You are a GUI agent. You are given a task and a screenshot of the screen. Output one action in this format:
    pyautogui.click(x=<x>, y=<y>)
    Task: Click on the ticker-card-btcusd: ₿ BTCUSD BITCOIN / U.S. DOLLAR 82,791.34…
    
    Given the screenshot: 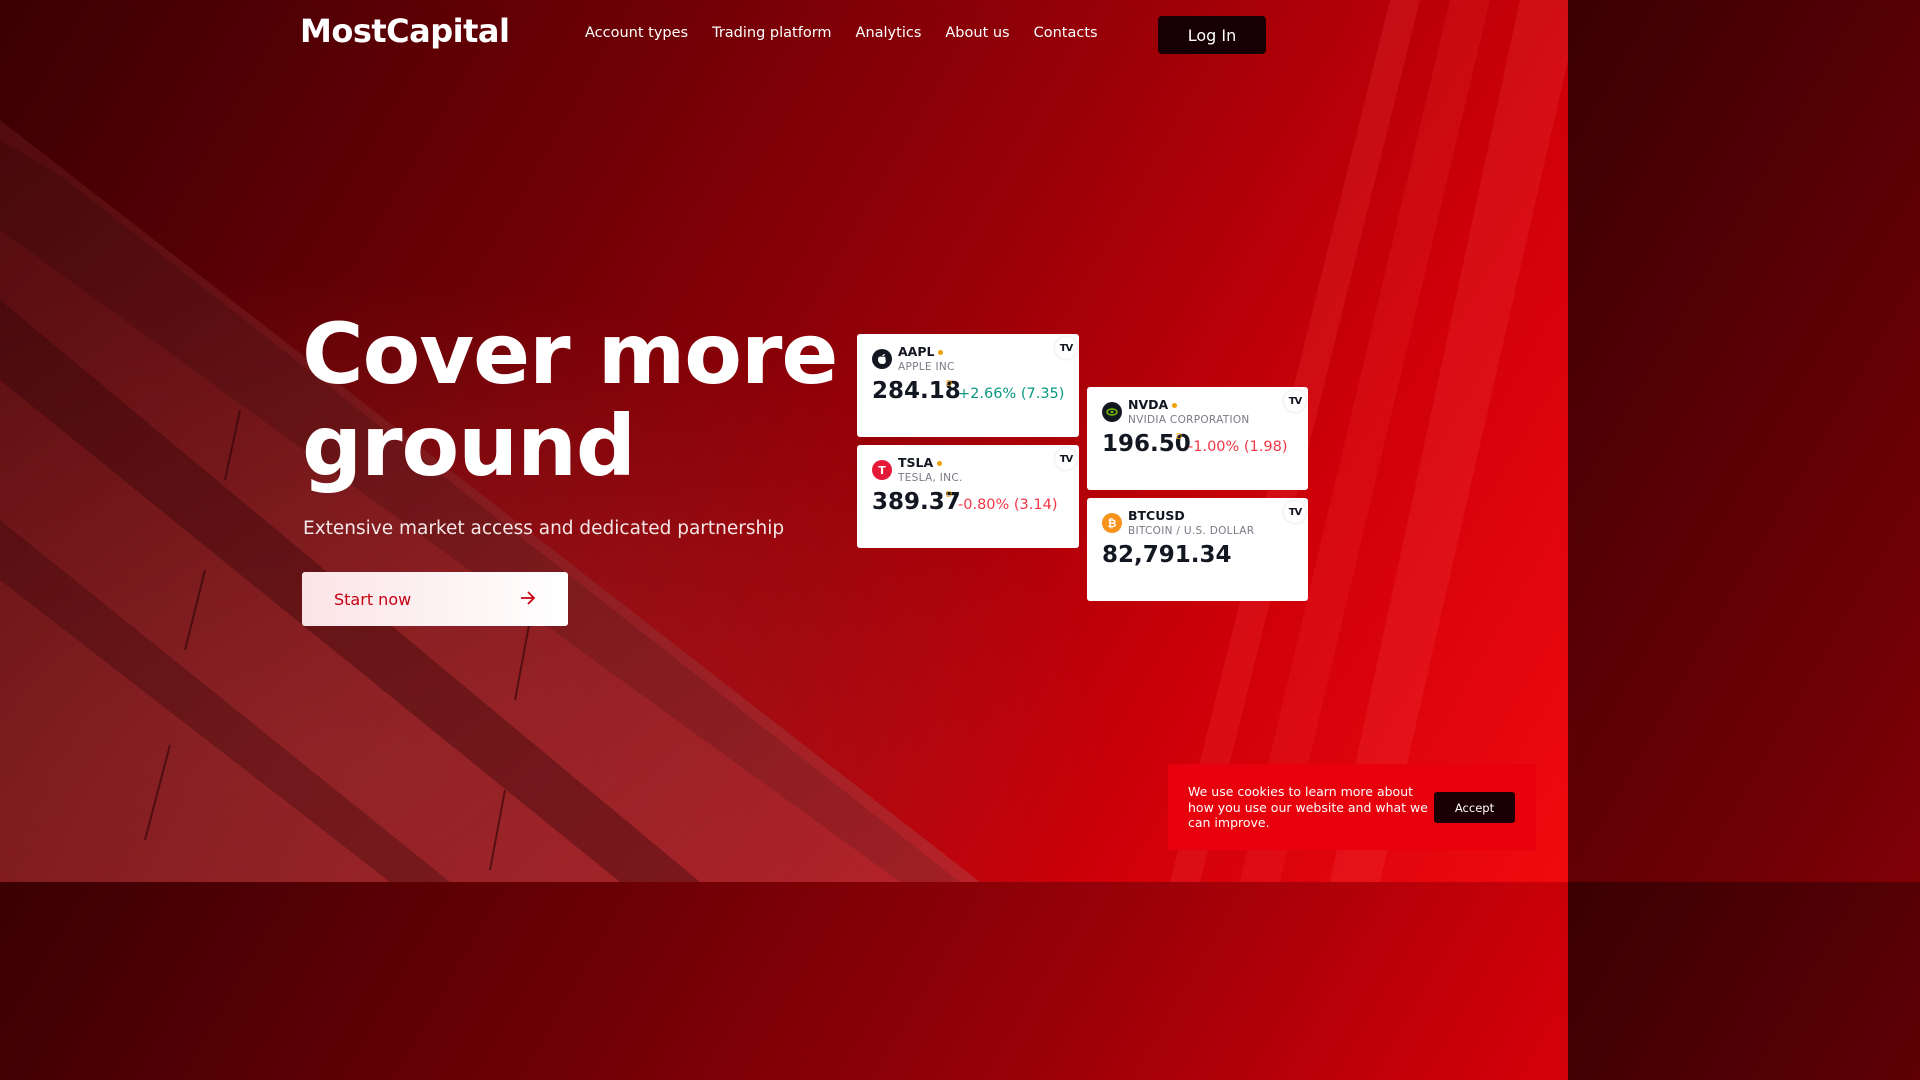 What is the action you would take?
    pyautogui.click(x=1197, y=549)
    